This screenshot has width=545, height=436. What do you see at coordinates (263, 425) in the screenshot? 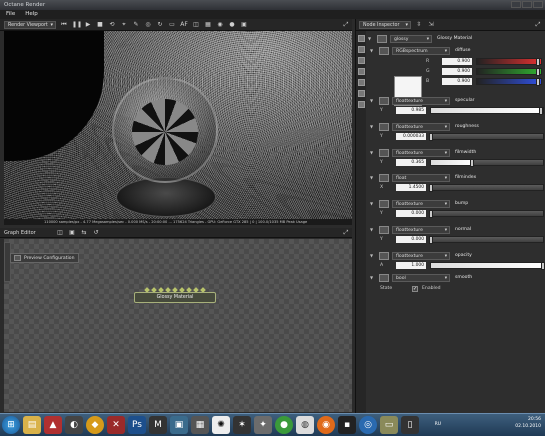
I see `app-tool-icon: ✦` at bounding box center [263, 425].